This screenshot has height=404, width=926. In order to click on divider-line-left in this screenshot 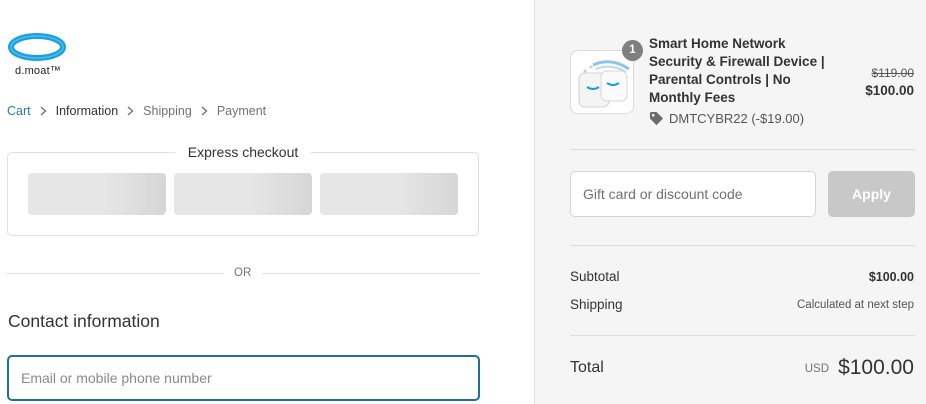, I will do `click(115, 273)`.